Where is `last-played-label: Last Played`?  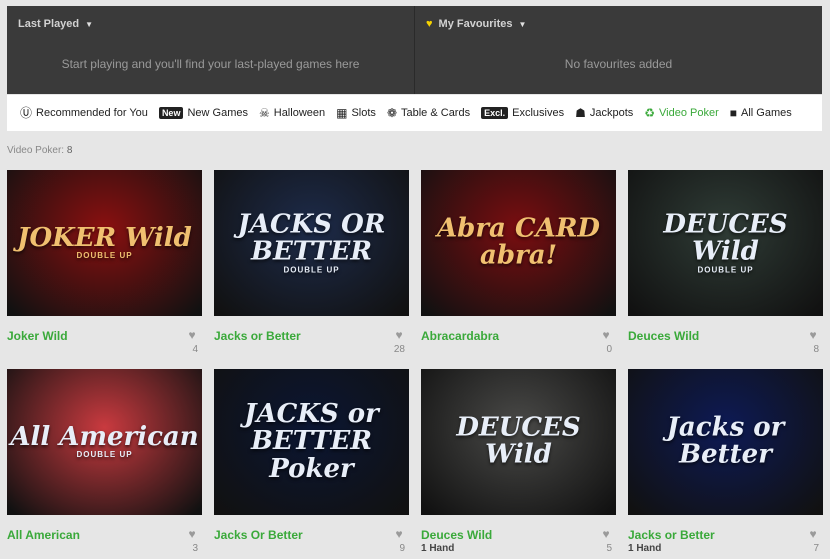
last-played-label: Last Played is located at coordinates (49, 24).